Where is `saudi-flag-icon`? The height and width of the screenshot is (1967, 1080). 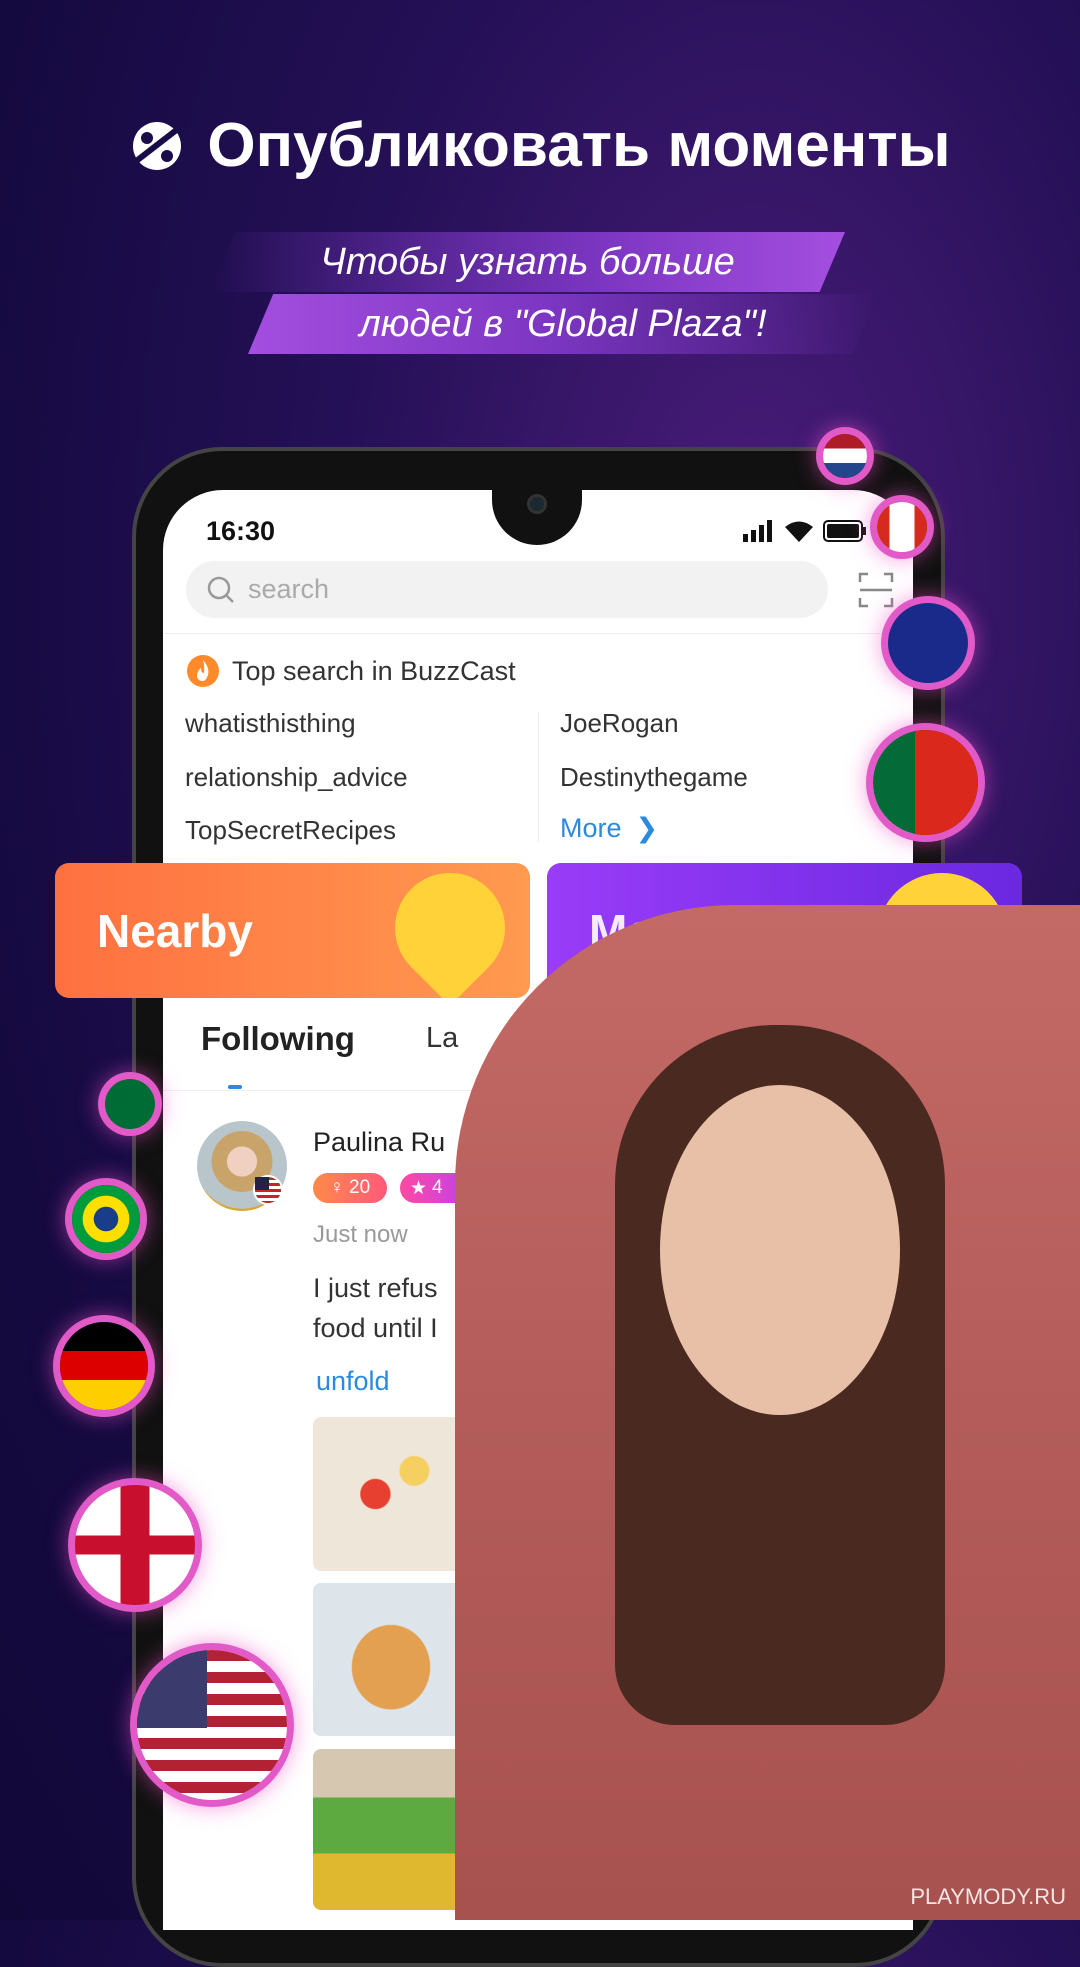
saudi-flag-icon is located at coordinates (130, 1104).